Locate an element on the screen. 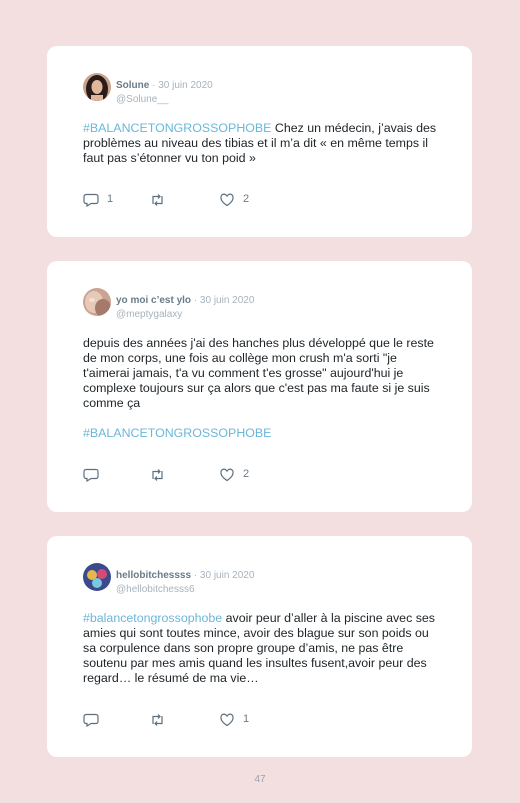 The height and width of the screenshot is (803, 520). page-number: 47 is located at coordinates (260, 779).